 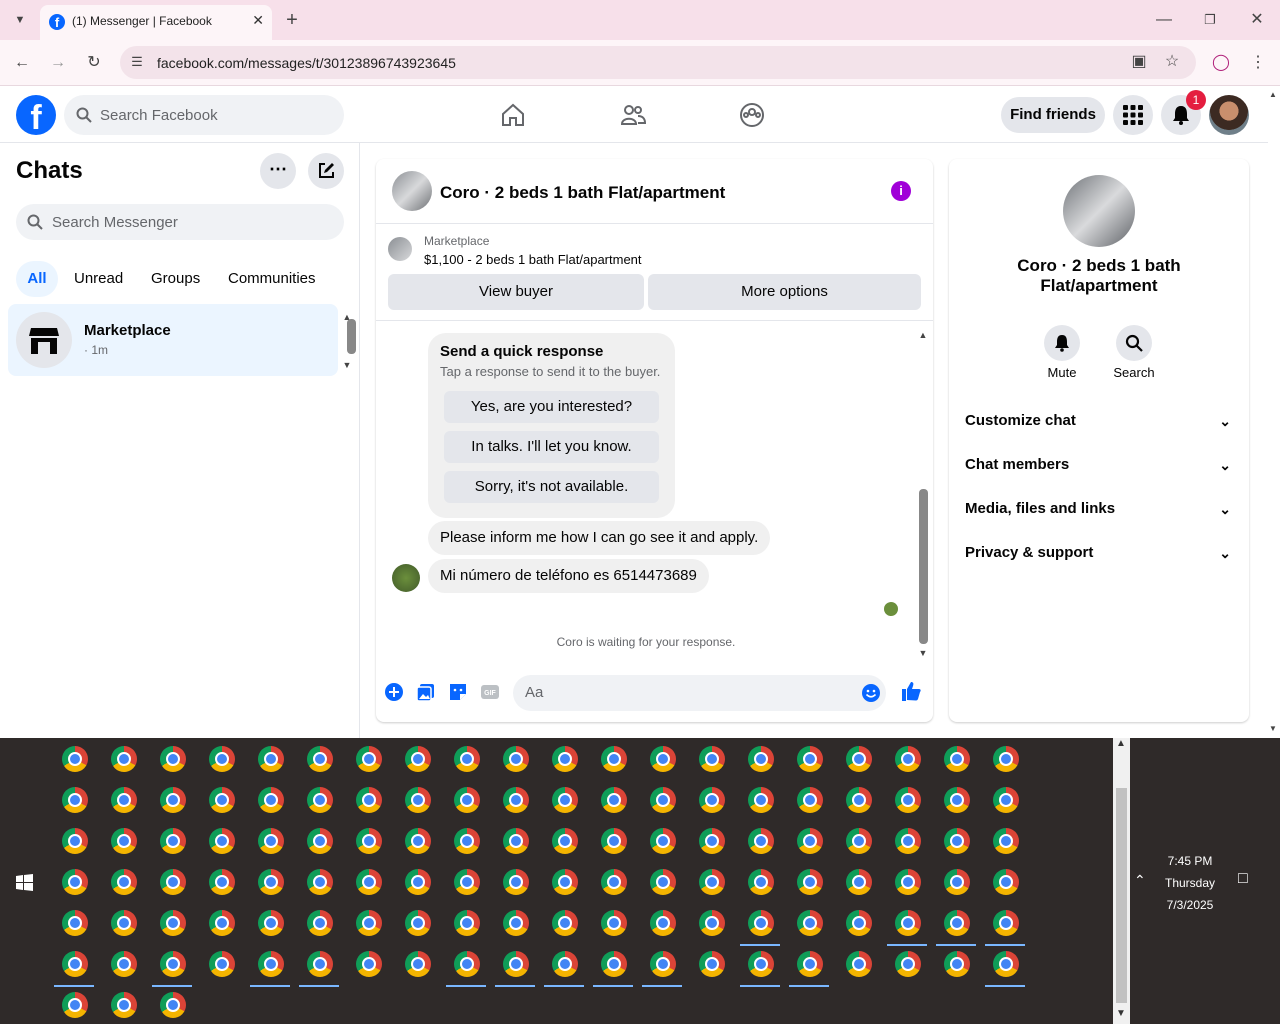 What do you see at coordinates (551, 407) in the screenshot?
I see `quick-response-option: Yes, are you interested?` at bounding box center [551, 407].